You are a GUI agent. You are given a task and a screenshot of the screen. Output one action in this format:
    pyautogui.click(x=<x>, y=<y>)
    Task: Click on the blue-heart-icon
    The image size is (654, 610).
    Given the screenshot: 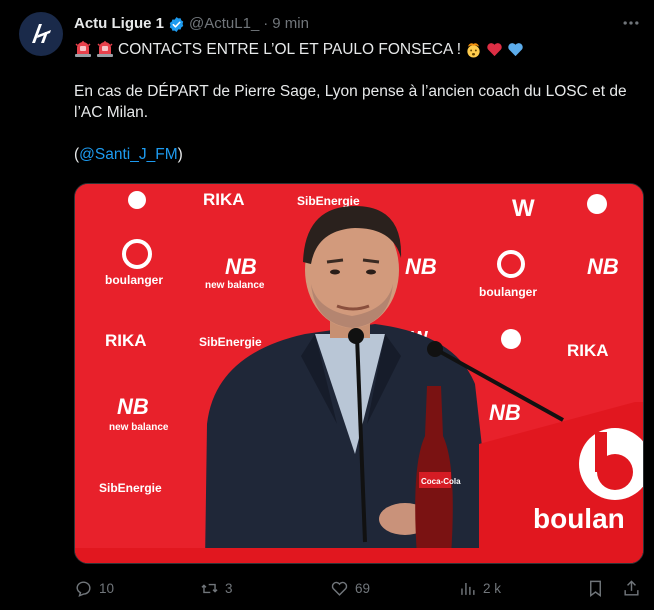 What is the action you would take?
    pyautogui.click(x=515, y=49)
    